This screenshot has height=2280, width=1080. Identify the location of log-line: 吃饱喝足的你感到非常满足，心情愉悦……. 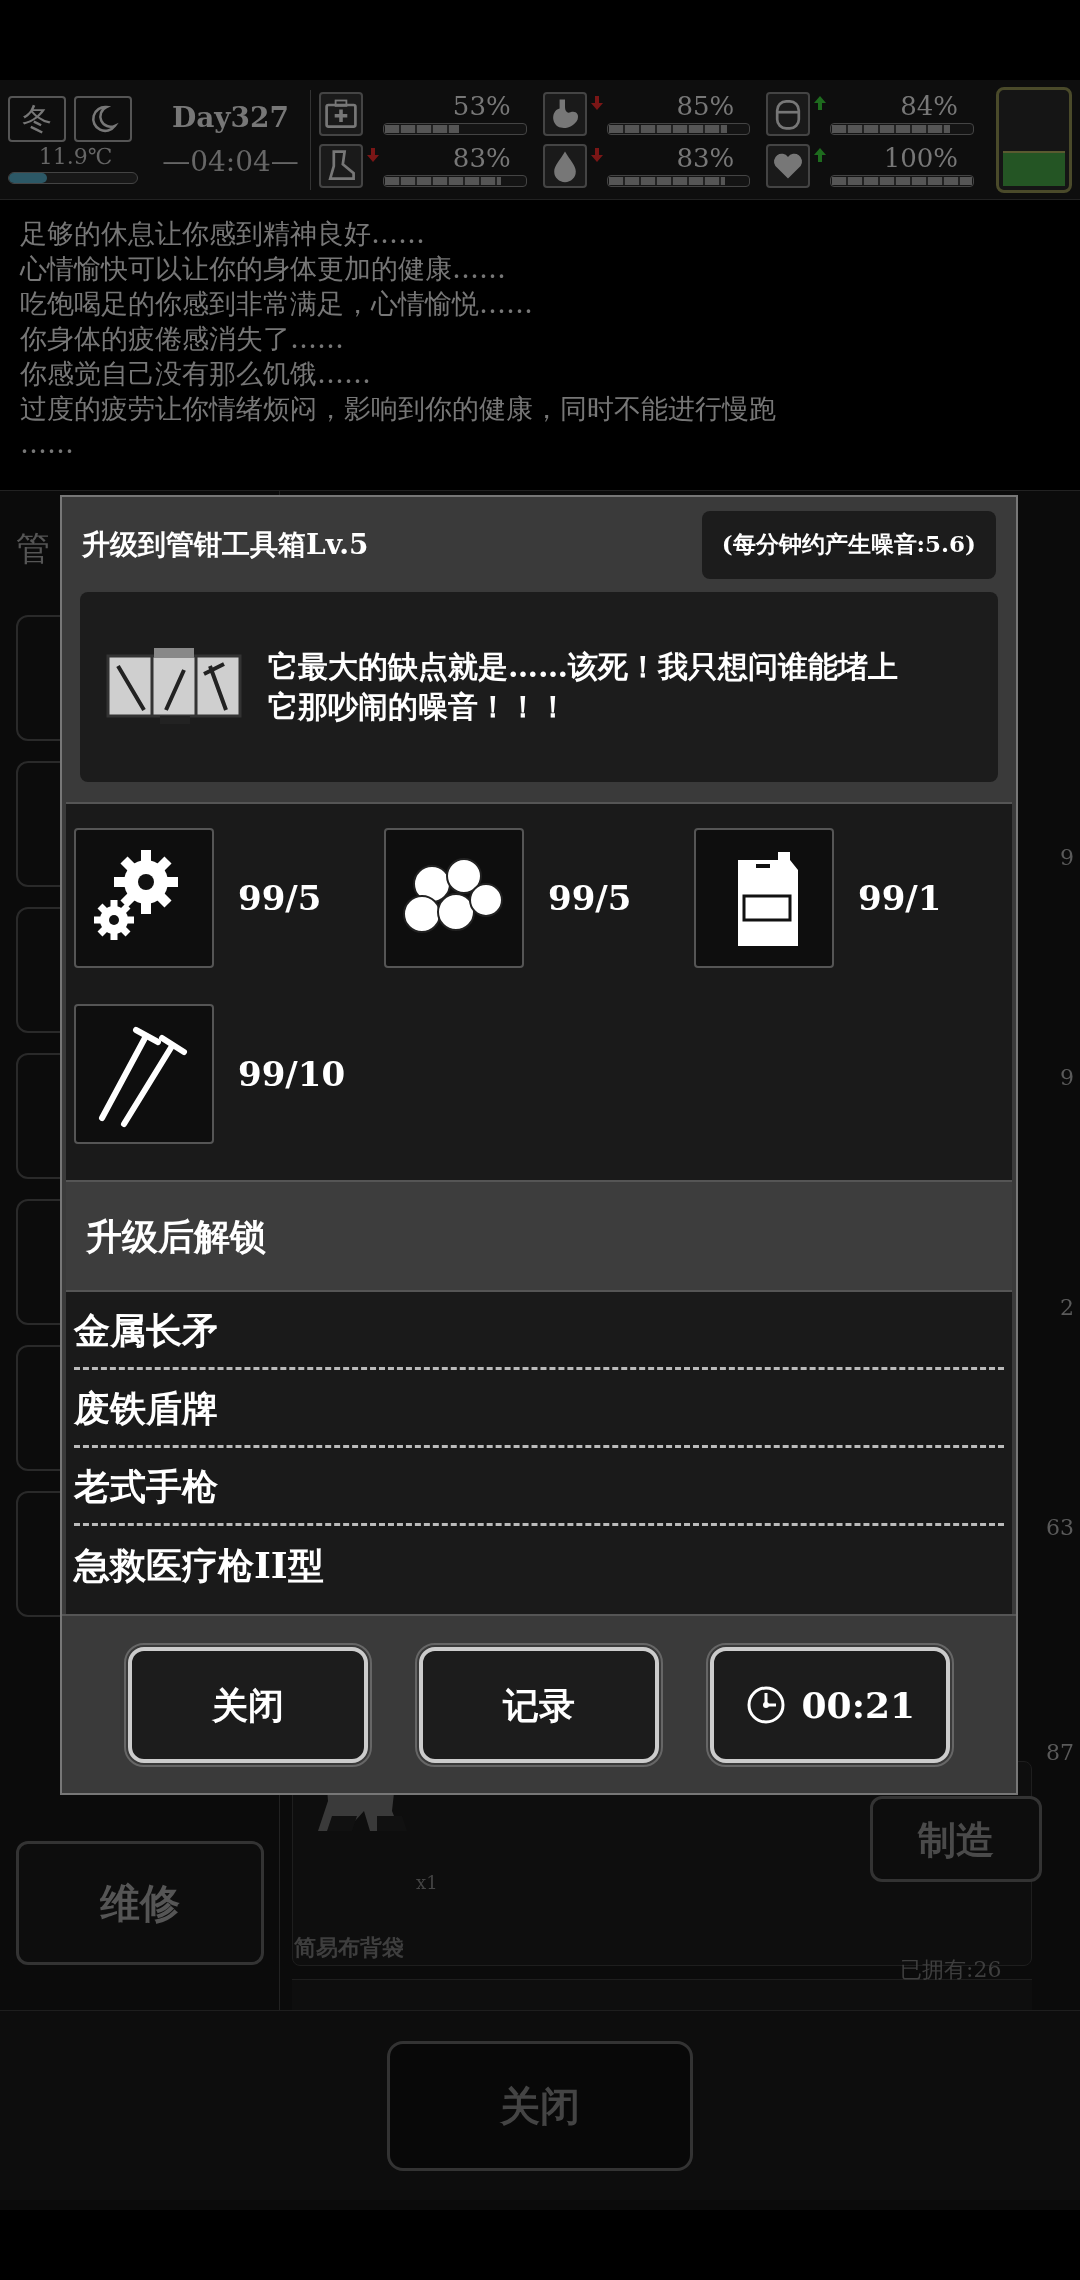
(277, 304).